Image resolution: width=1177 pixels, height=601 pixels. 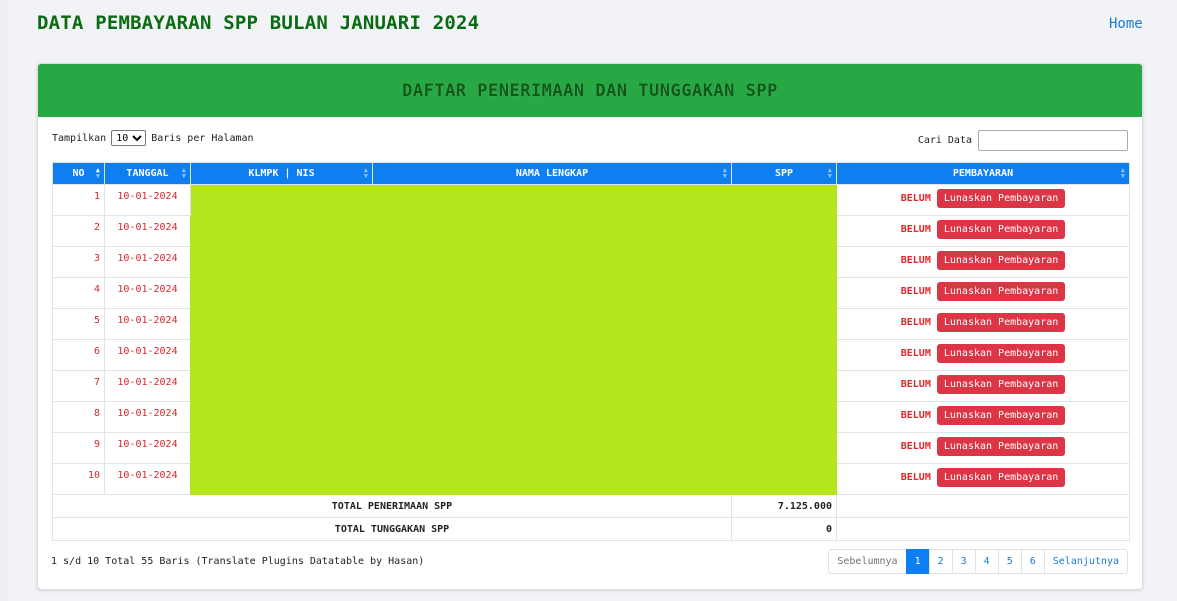 I want to click on page-title: DATA PEMBAYARAN SPP BULAN JANUARI 2024, so click(x=258, y=23).